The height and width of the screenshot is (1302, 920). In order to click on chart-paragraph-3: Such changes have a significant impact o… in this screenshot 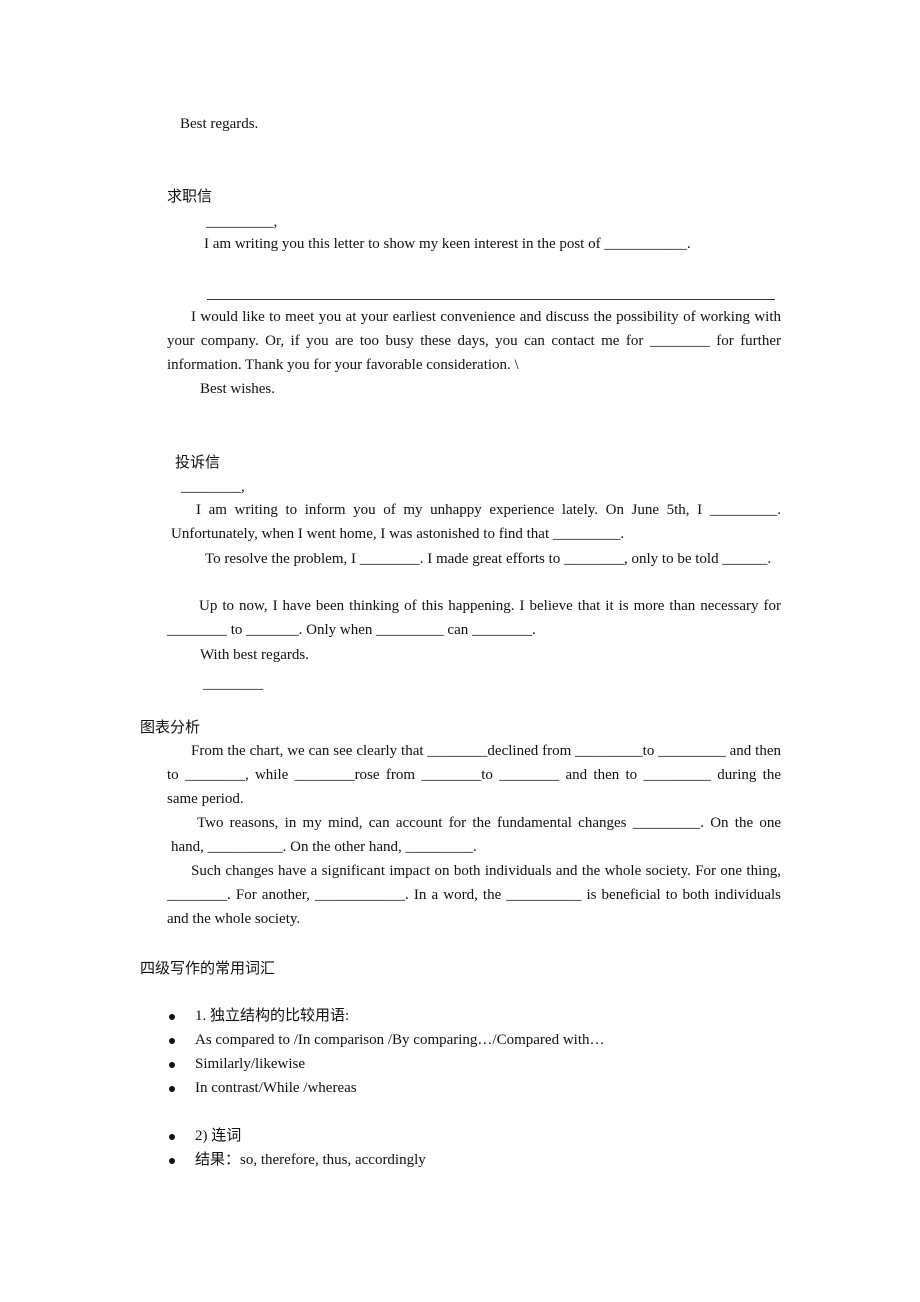, I will do `click(474, 895)`.